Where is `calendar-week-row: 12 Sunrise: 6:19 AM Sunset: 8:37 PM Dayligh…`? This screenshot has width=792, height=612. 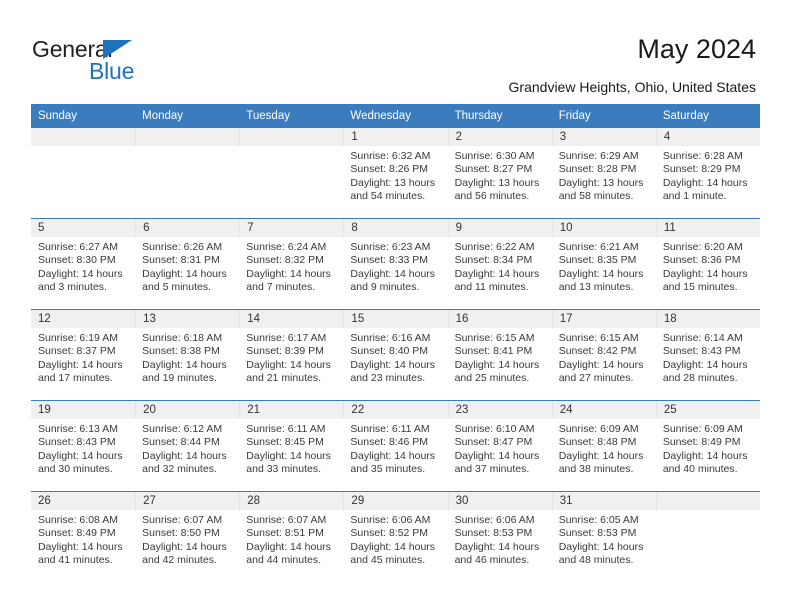
calendar-week-row: 12 Sunrise: 6:19 AM Sunset: 8:37 PM Dayligh… is located at coordinates (395, 355).